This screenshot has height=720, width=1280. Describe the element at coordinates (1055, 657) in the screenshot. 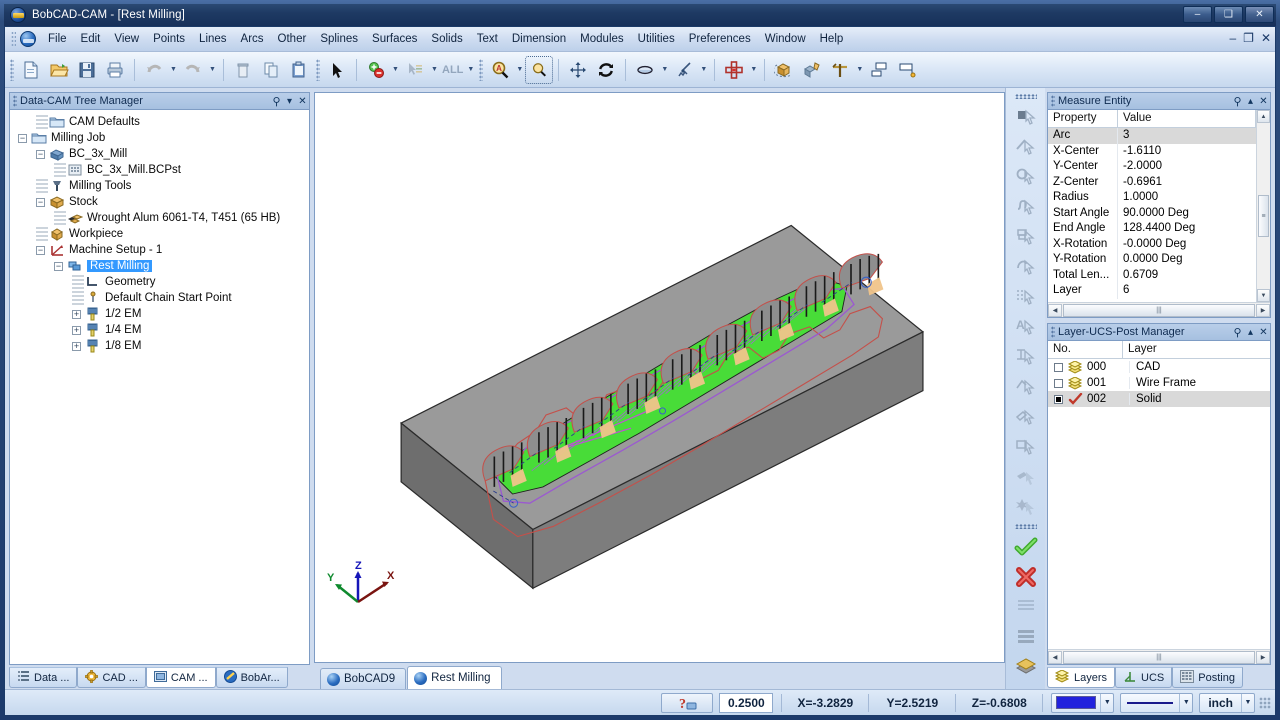

I see `layer-hscroll-left-arrow: ◀` at that location.